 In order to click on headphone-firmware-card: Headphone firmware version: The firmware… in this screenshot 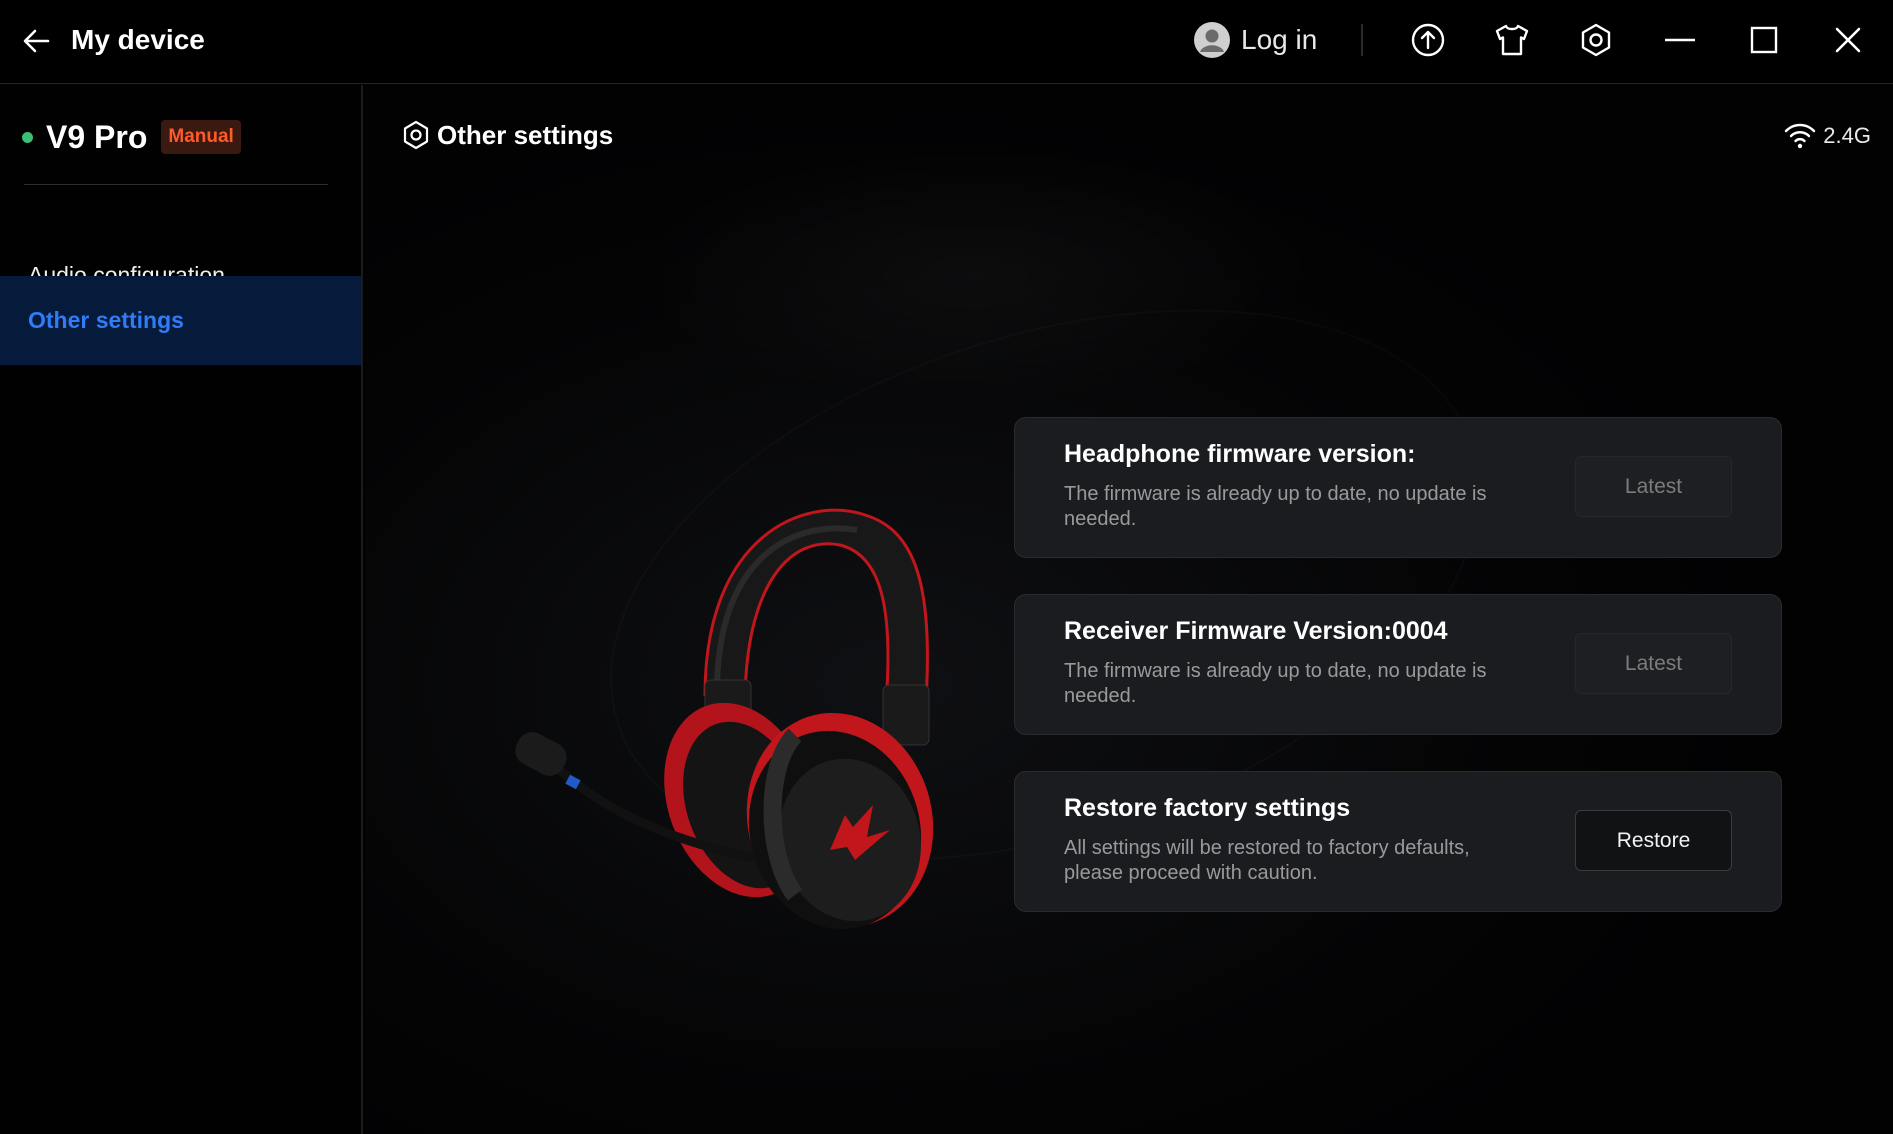, I will do `click(1398, 487)`.